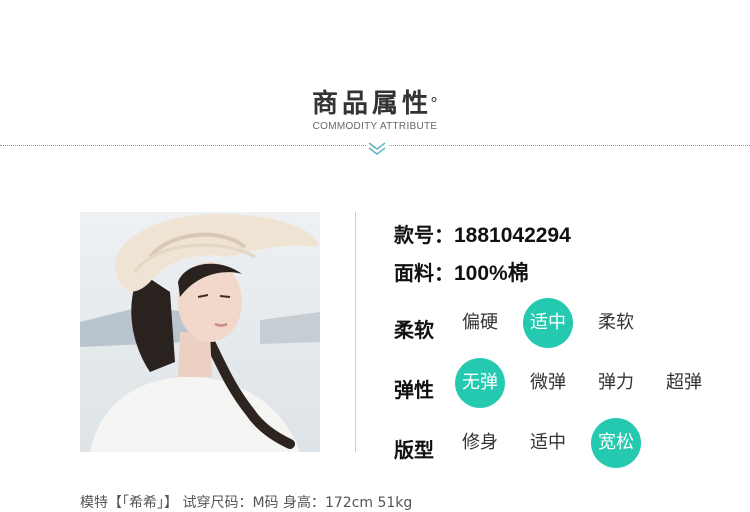  I want to click on softness-option-medium: 适中, so click(548, 323).